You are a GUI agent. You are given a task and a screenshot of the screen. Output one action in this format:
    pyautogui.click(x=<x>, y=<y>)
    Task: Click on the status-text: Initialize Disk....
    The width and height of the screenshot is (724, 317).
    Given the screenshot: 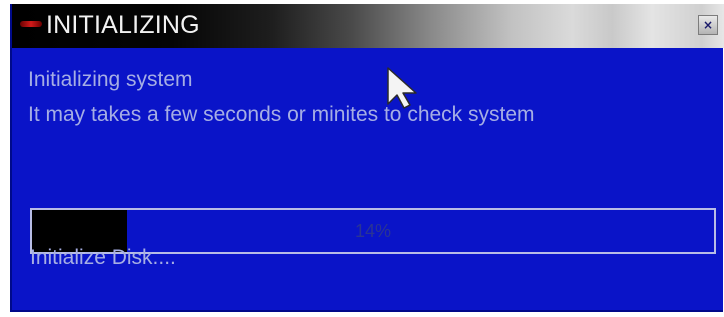 What is the action you would take?
    pyautogui.click(x=103, y=257)
    